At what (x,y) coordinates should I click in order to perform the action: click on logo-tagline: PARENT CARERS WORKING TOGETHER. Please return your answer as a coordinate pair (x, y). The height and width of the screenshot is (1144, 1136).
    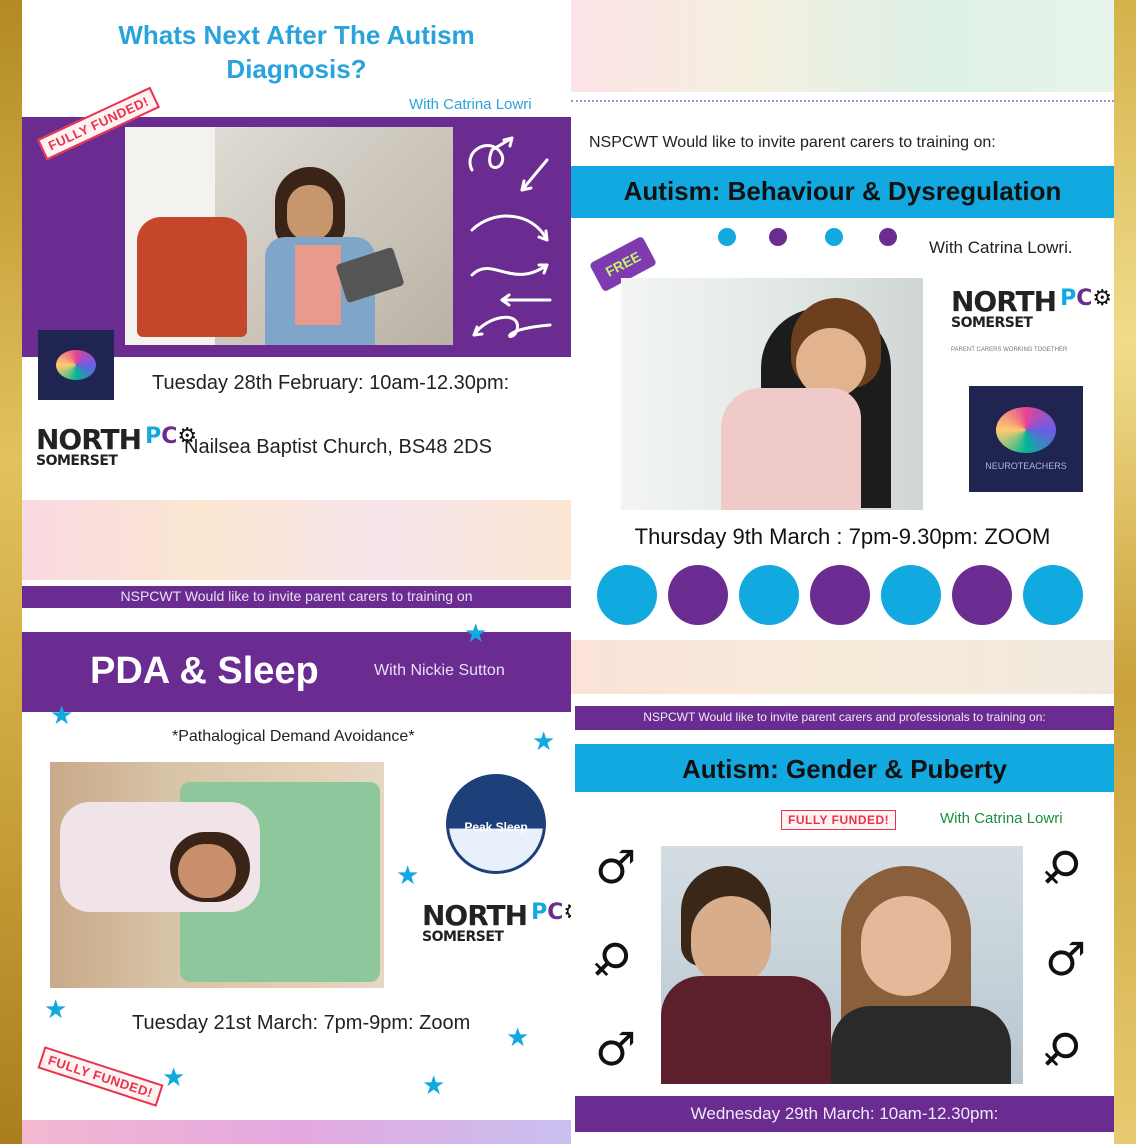
    Looking at the image, I should click on (1009, 350).